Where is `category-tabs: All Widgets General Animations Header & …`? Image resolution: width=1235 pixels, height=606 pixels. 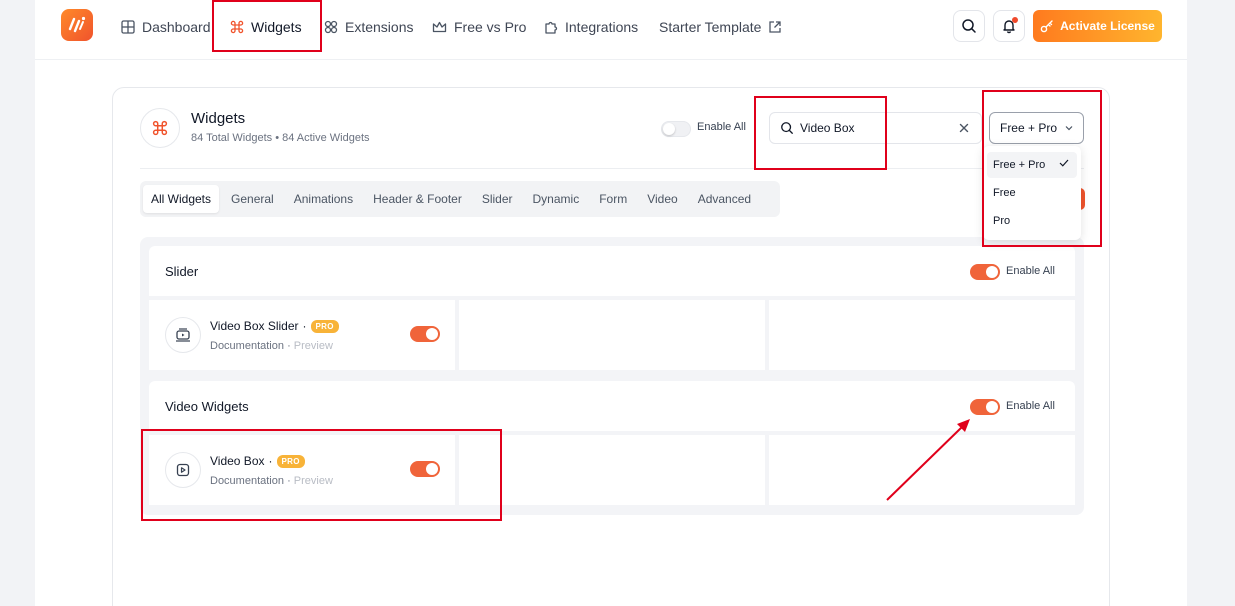 category-tabs: All Widgets General Animations Header & … is located at coordinates (460, 199).